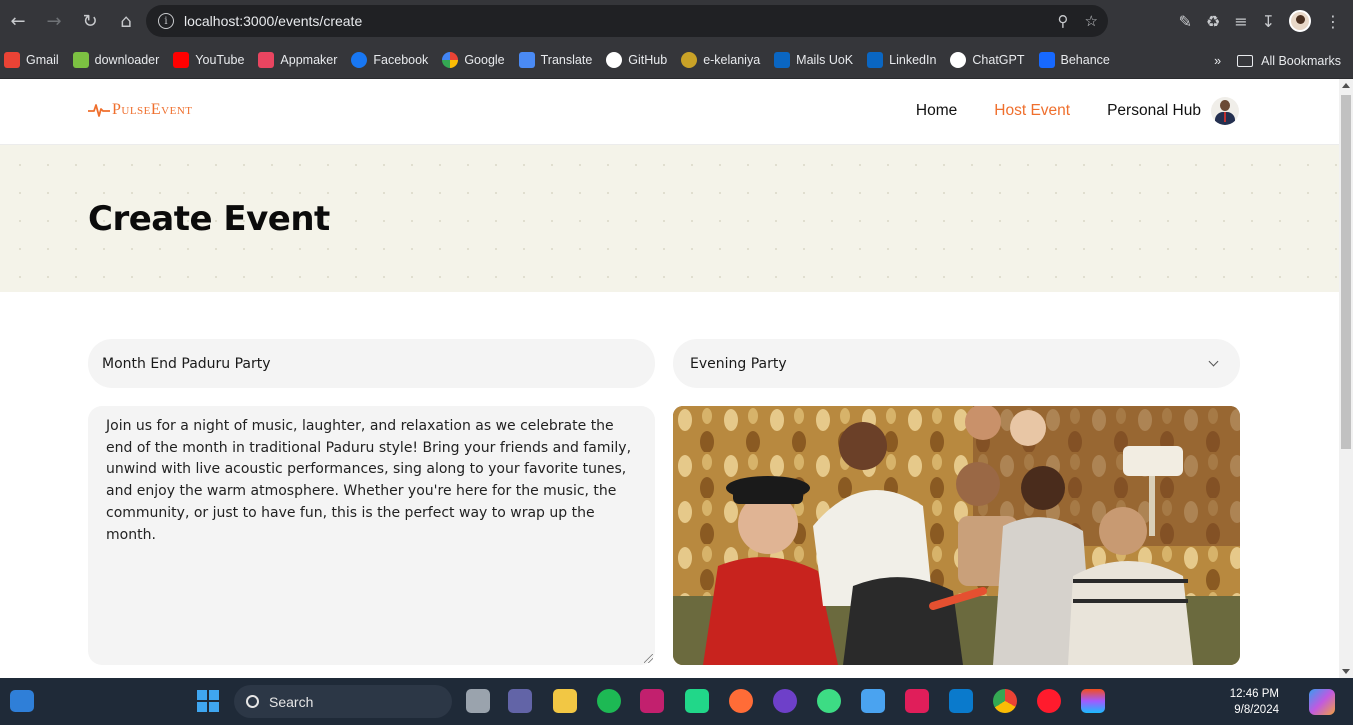  What do you see at coordinates (252, 701) in the screenshot?
I see `search-icon` at bounding box center [252, 701].